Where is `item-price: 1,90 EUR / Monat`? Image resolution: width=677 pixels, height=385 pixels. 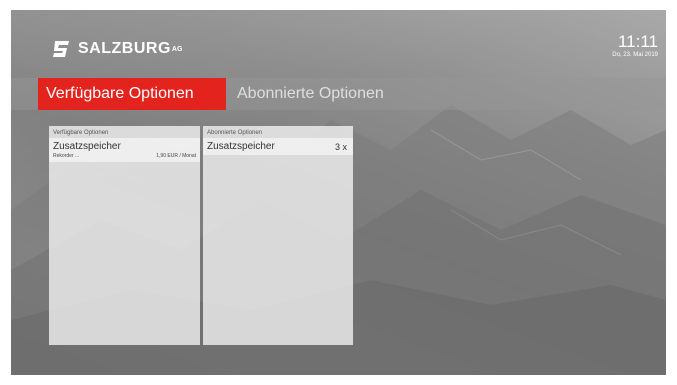 item-price: 1,90 EUR / Monat is located at coordinates (176, 156).